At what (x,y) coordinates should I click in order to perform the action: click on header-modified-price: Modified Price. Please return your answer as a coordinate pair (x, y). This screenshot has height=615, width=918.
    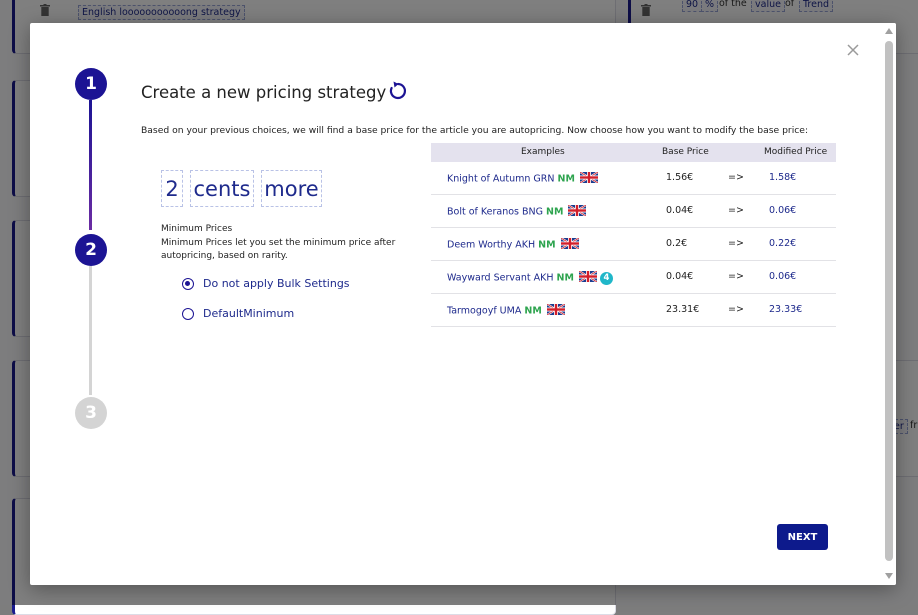
    Looking at the image, I should click on (796, 152).